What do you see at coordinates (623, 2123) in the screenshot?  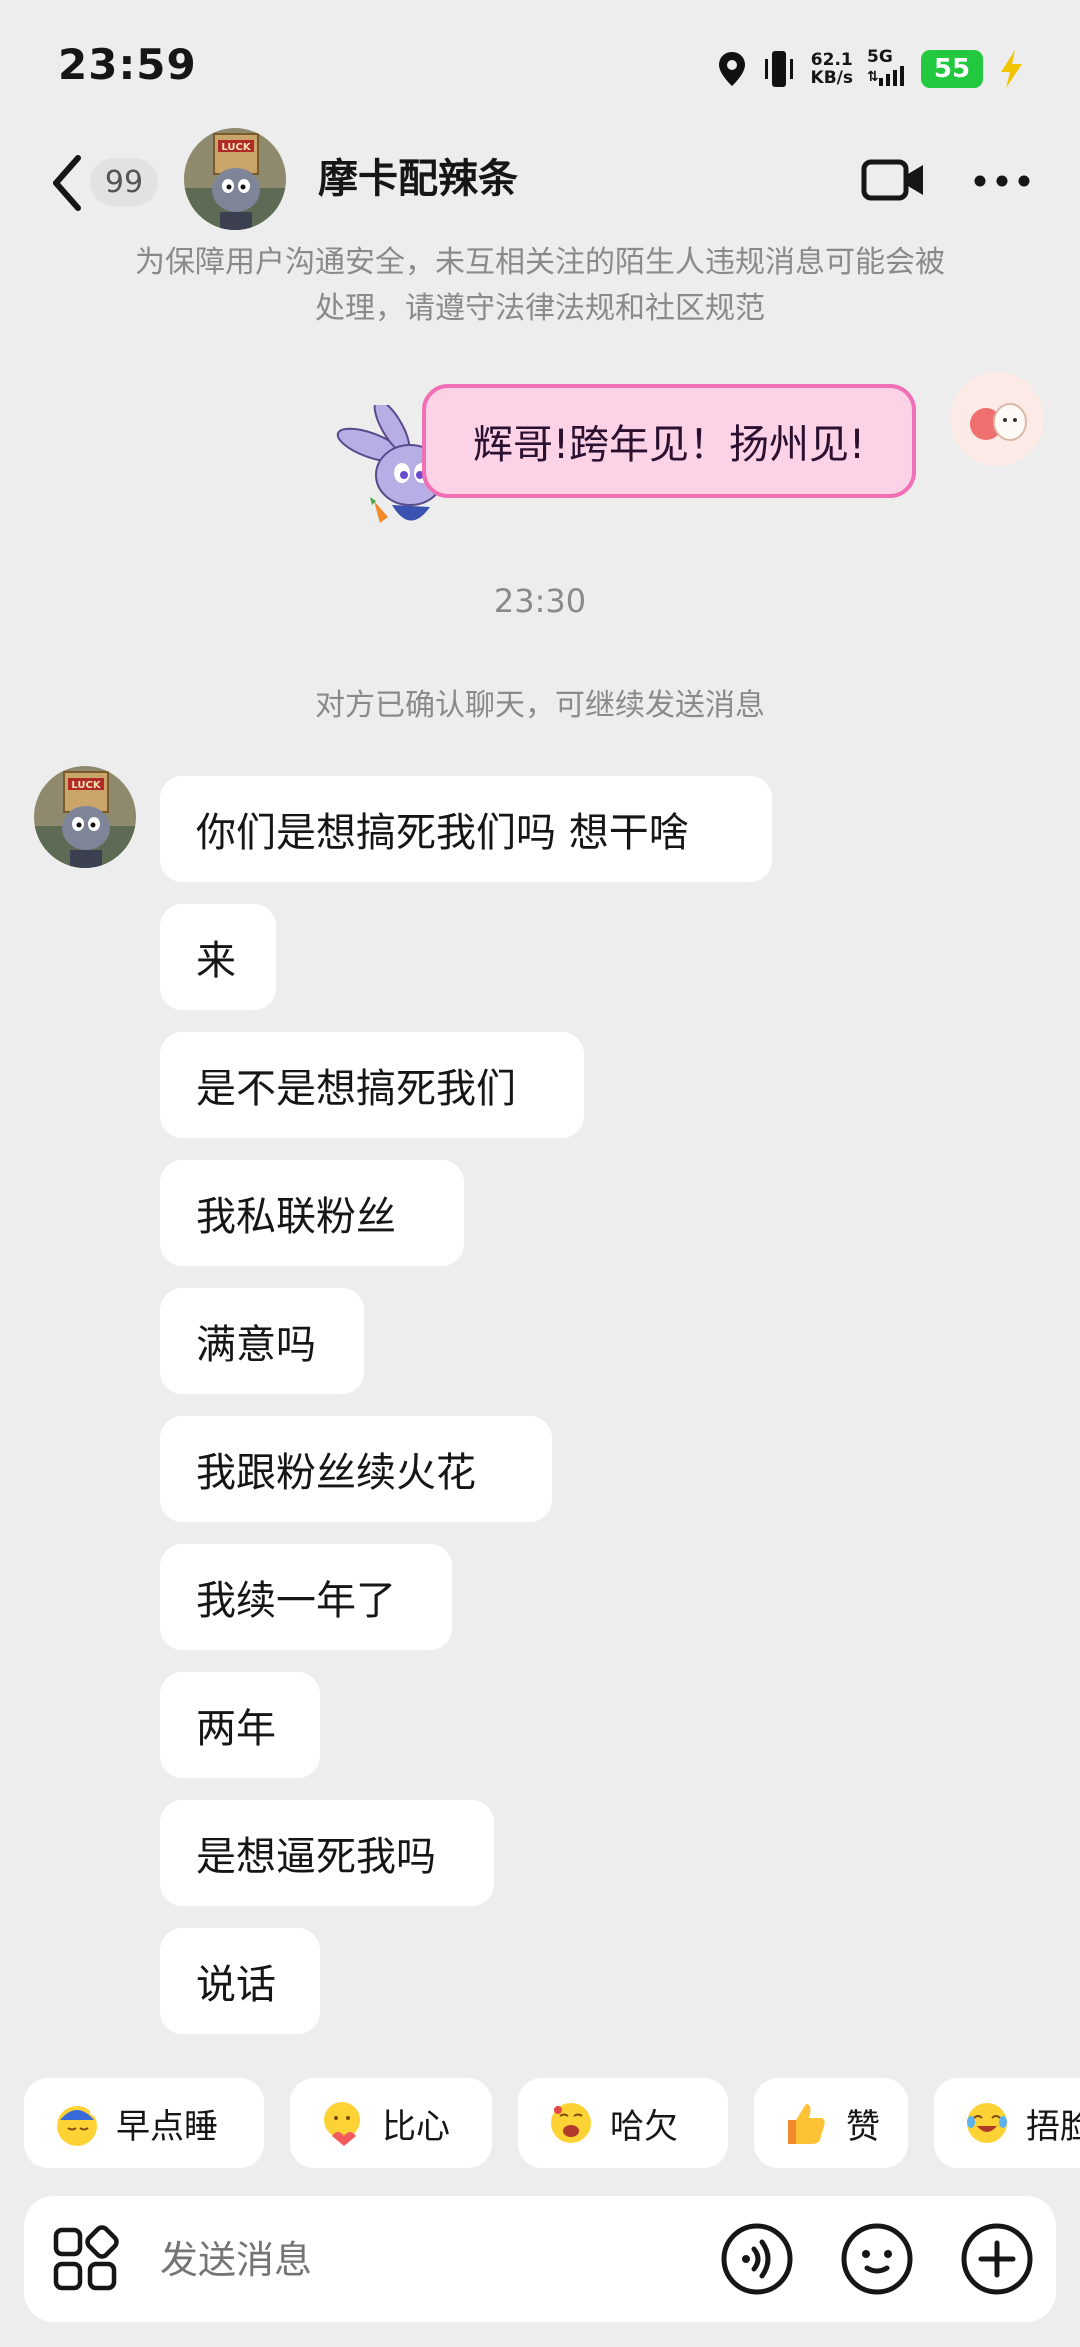 I see `quick-reply-yawn: 哈欠` at bounding box center [623, 2123].